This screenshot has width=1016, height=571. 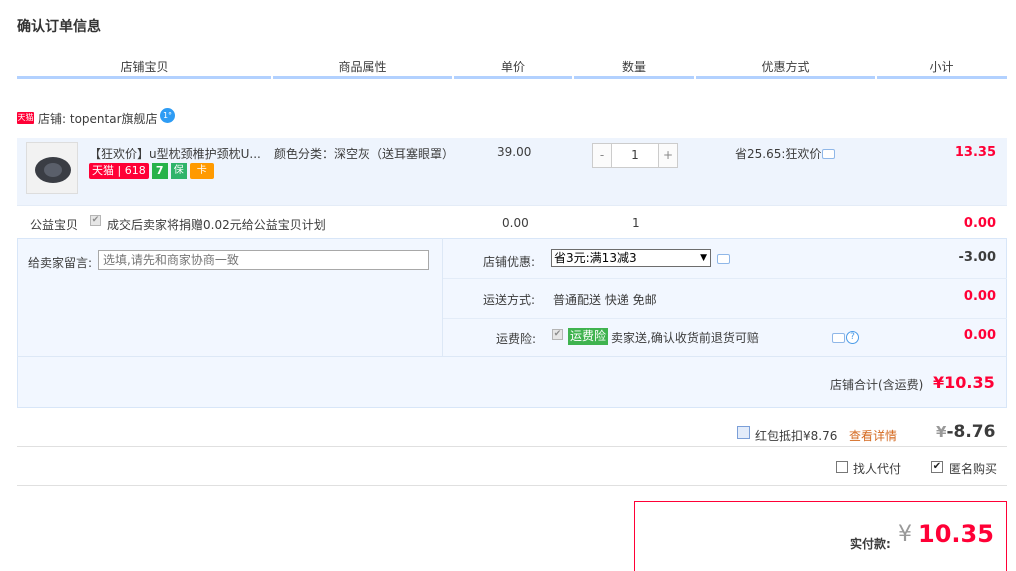 What do you see at coordinates (723, 259) in the screenshot?
I see `discount-comment-icon` at bounding box center [723, 259].